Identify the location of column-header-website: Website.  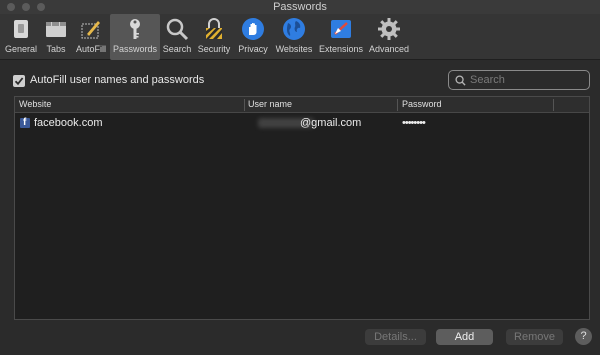
(35, 104).